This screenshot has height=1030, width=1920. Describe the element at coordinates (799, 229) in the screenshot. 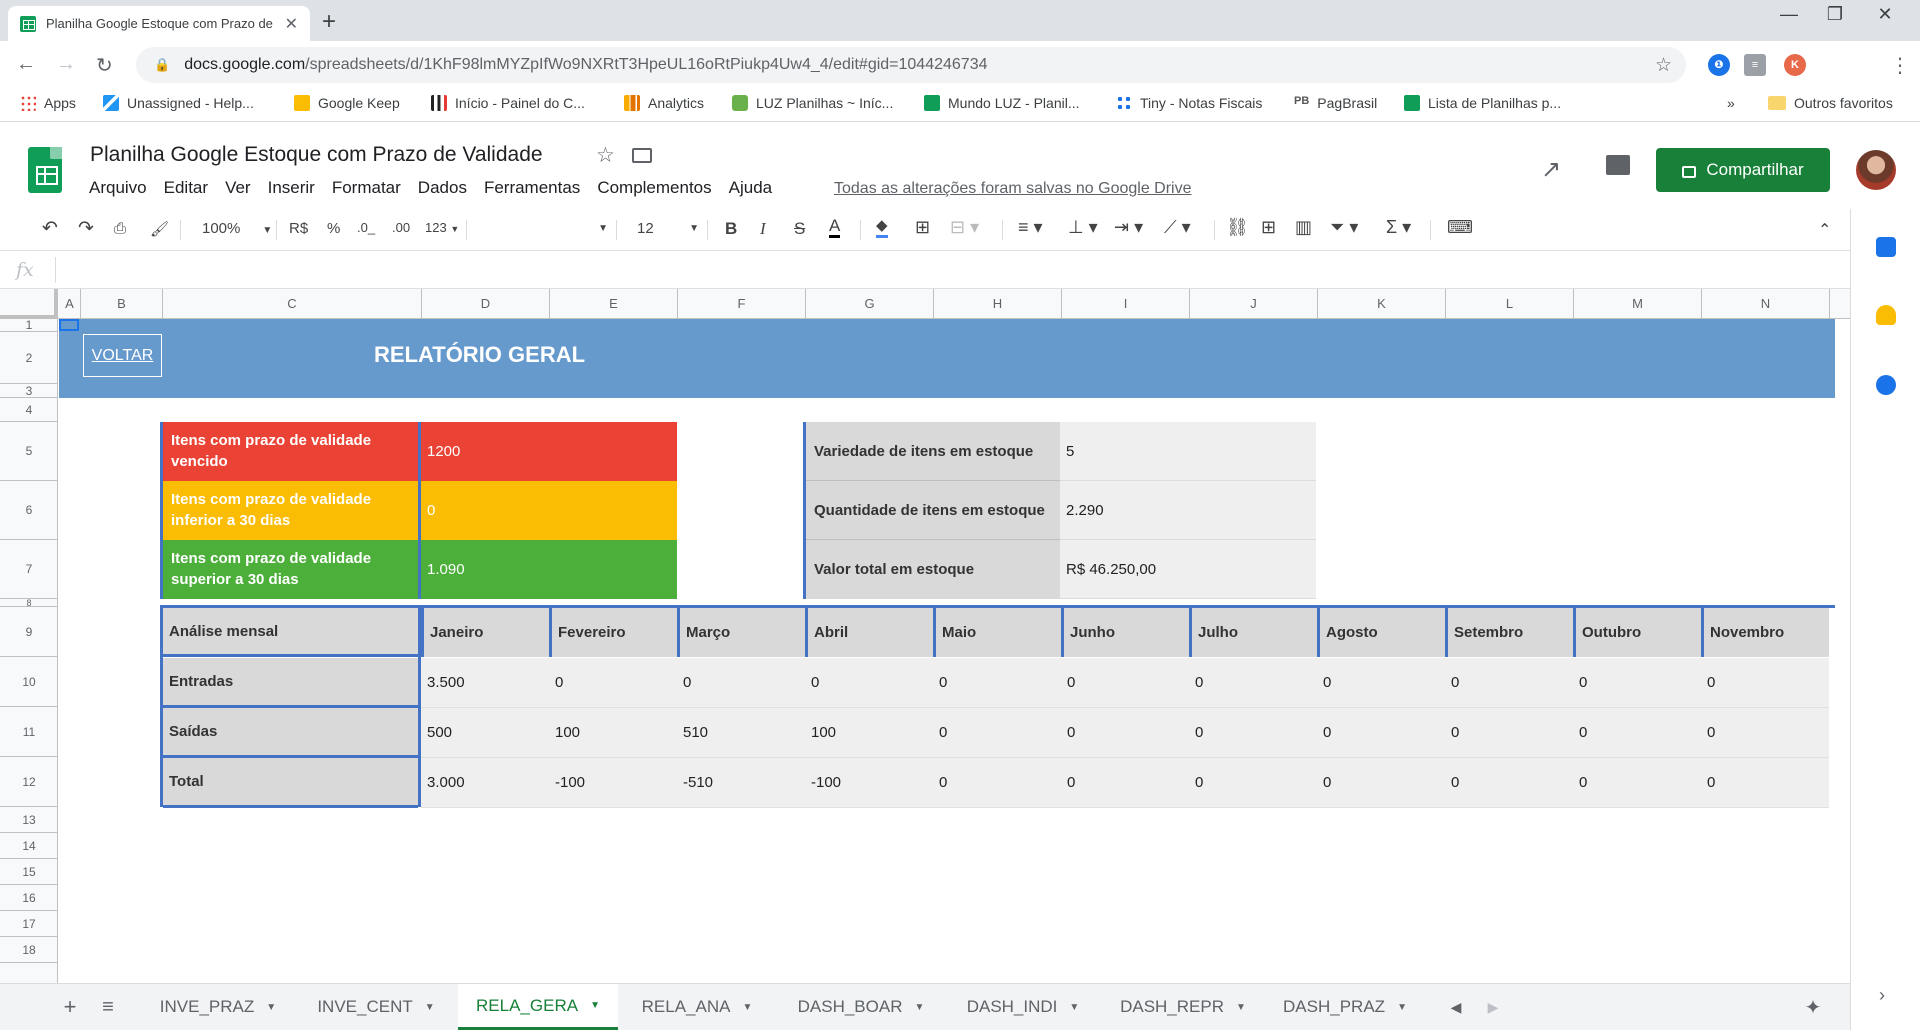

I see `strikethrough-button: S` at that location.